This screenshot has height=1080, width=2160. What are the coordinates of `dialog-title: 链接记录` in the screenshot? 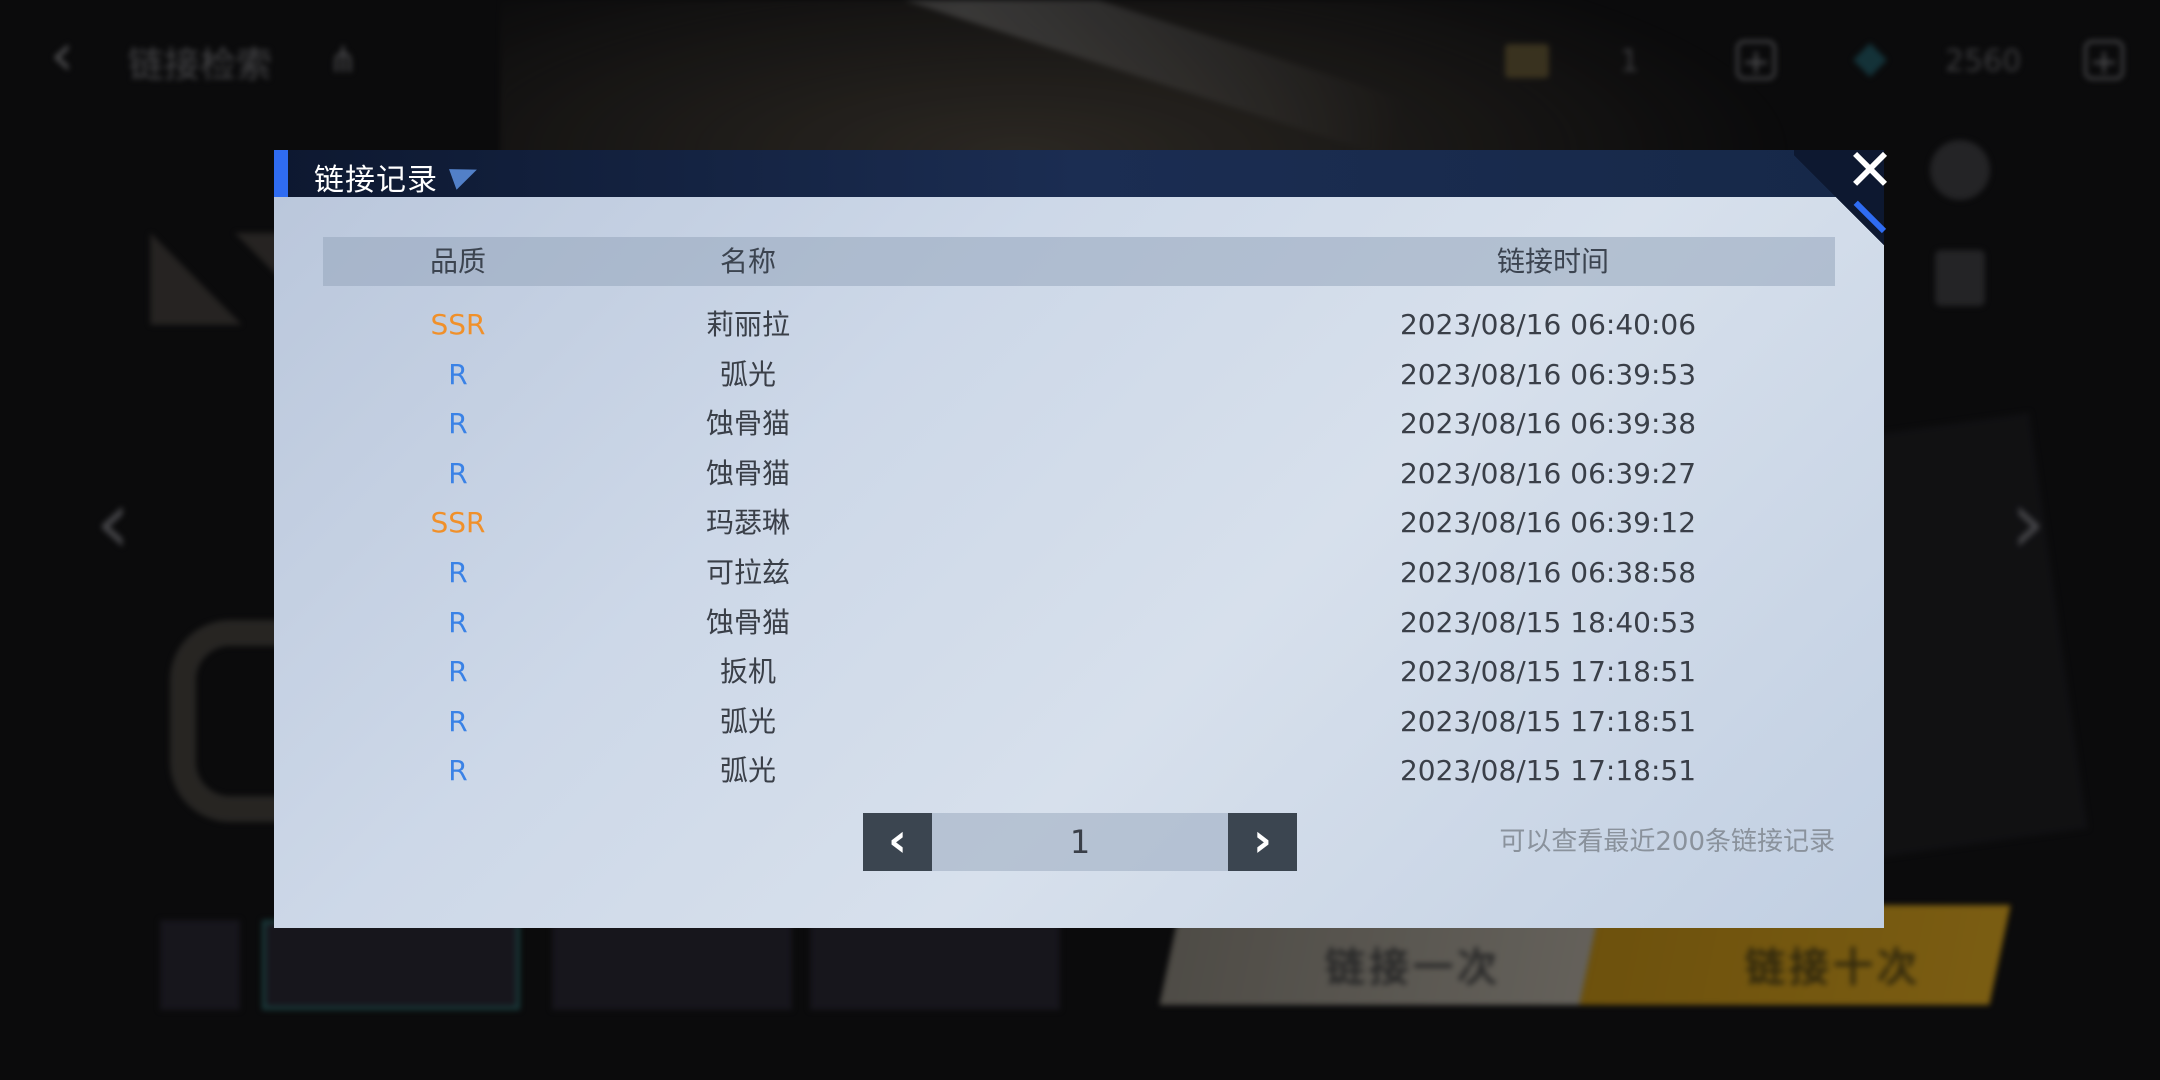 It's located at (376, 180).